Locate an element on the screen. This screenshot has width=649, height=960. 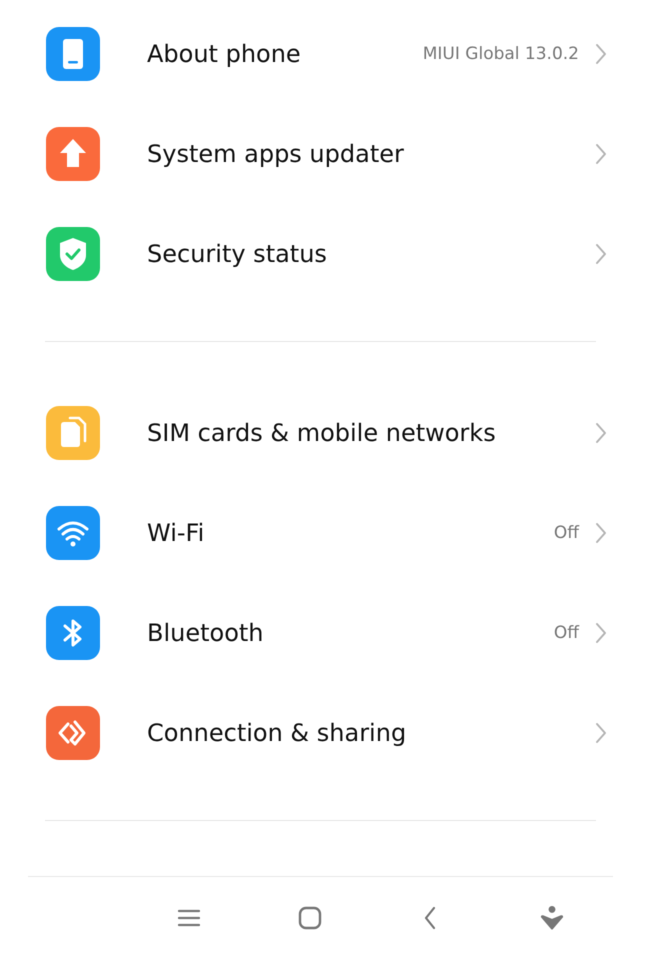
item-label: SIM cards & mobile networks is located at coordinates (322, 432).